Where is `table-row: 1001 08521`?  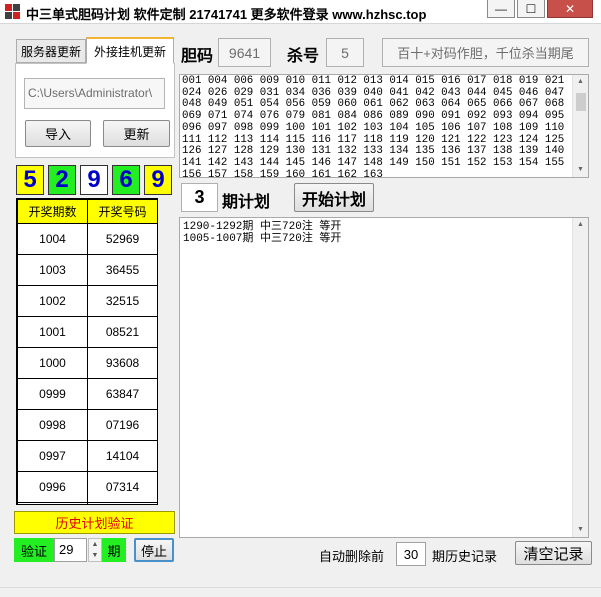 table-row: 1001 08521 is located at coordinates (87, 332).